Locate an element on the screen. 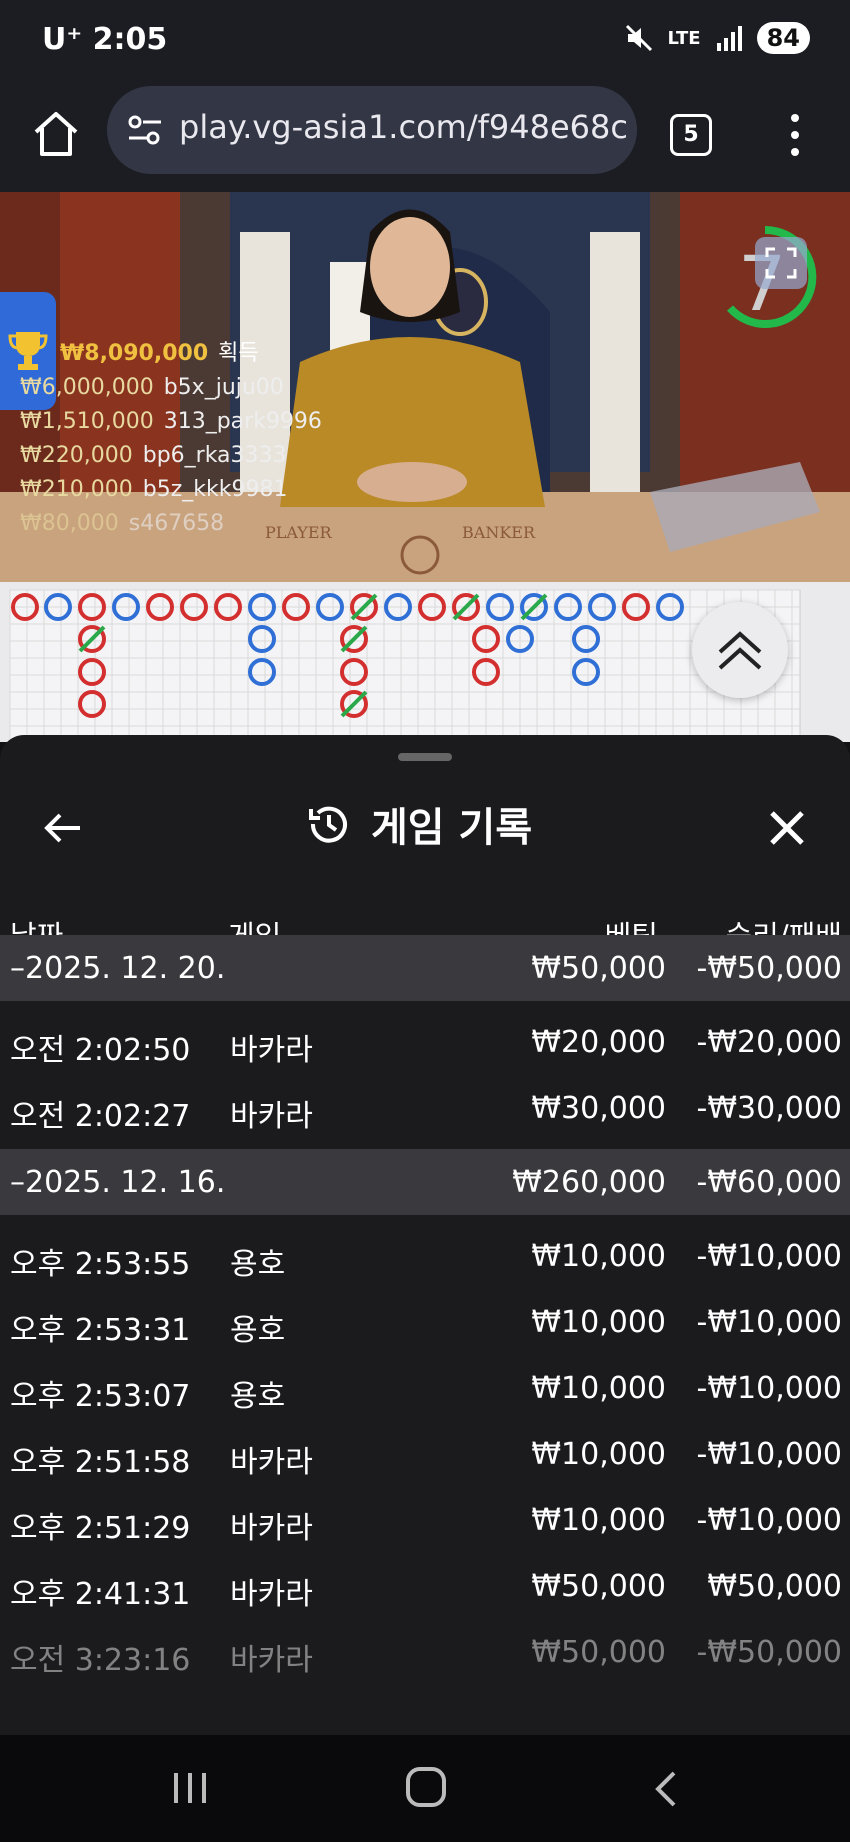 Image resolution: width=850 pixels, height=1842 pixels. winner-row: ₩210,000 b5z_kkk9981 is located at coordinates (154, 489).